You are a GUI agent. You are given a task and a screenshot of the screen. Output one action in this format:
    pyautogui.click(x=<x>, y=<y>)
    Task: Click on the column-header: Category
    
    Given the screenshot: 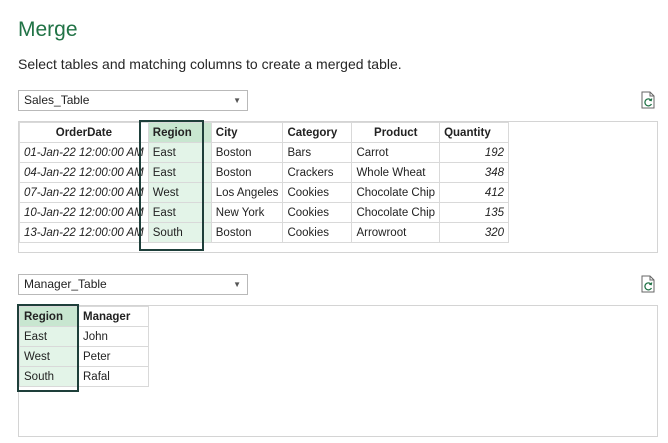 What is the action you would take?
    pyautogui.click(x=317, y=132)
    